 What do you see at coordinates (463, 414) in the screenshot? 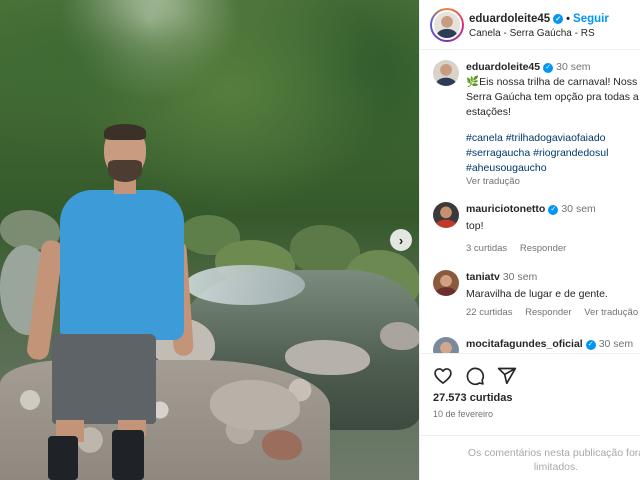
I see `post-date: 10 de fevereiro` at bounding box center [463, 414].